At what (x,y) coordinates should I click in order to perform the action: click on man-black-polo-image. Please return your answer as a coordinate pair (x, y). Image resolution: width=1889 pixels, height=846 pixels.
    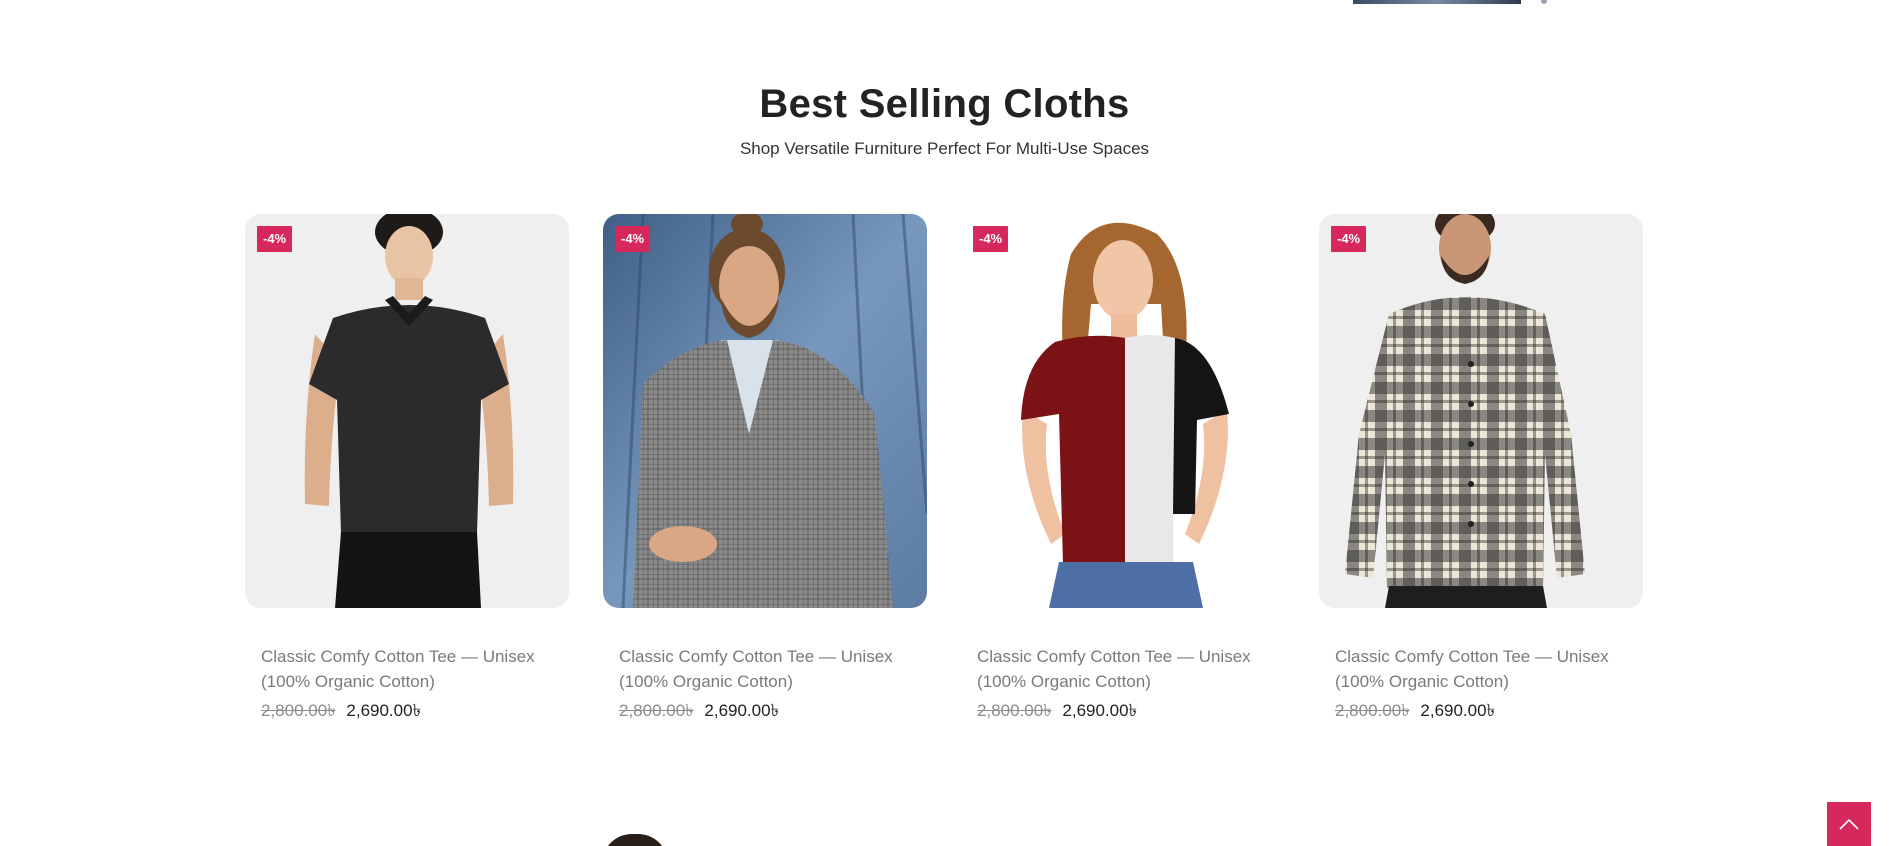
    Looking at the image, I should click on (407, 411).